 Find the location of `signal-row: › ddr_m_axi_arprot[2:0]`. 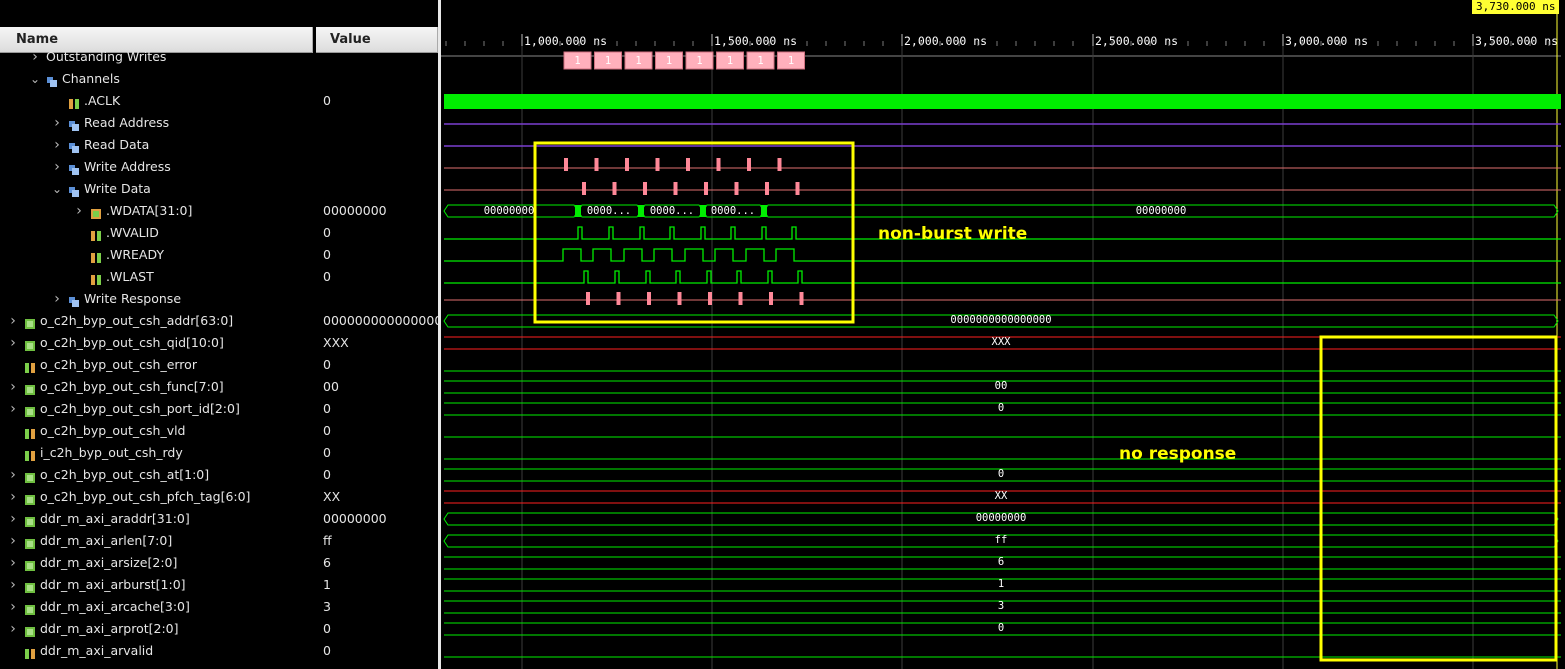

signal-row: › ddr_m_axi_arprot[2:0] is located at coordinates (156, 629).